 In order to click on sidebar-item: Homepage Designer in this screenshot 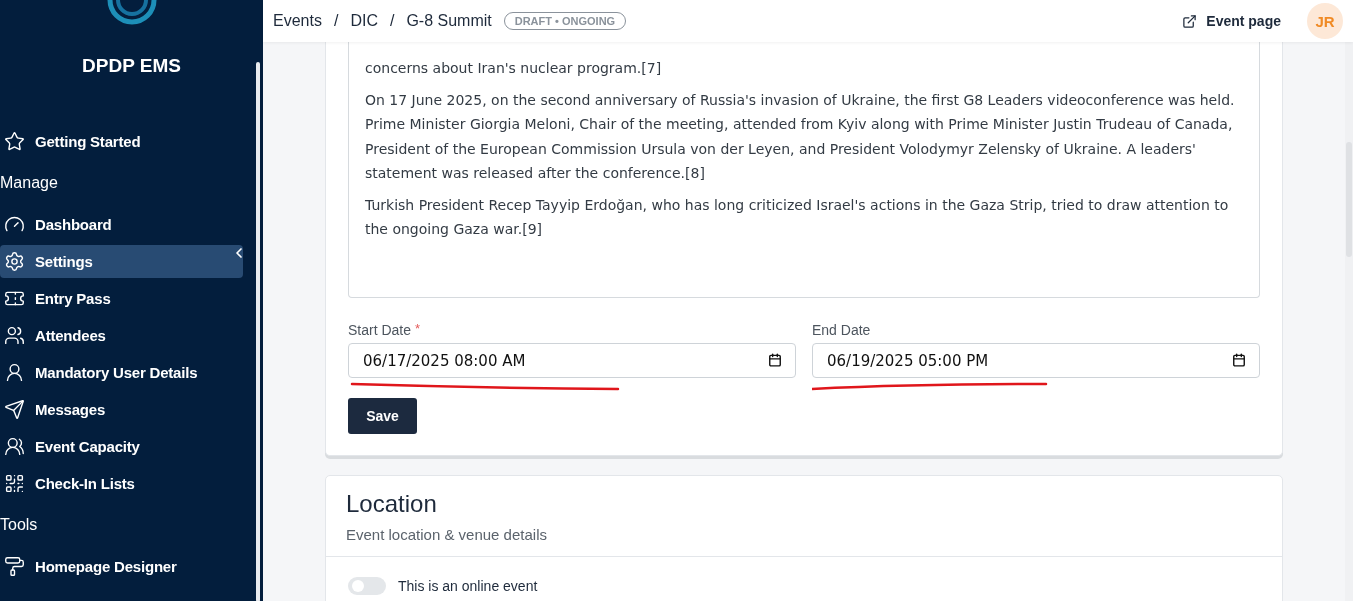, I will do `click(121, 566)`.